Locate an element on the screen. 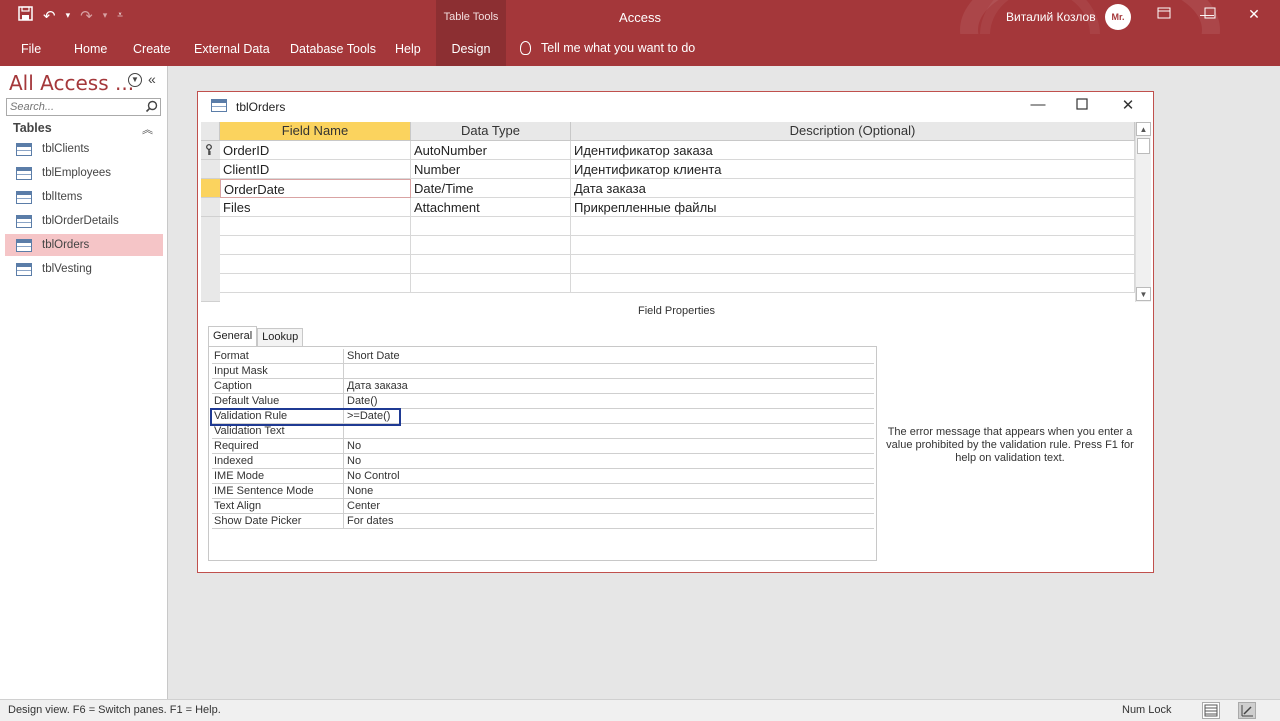 This screenshot has height=721, width=1280. nav-group-tables: Tables is located at coordinates (32, 128).